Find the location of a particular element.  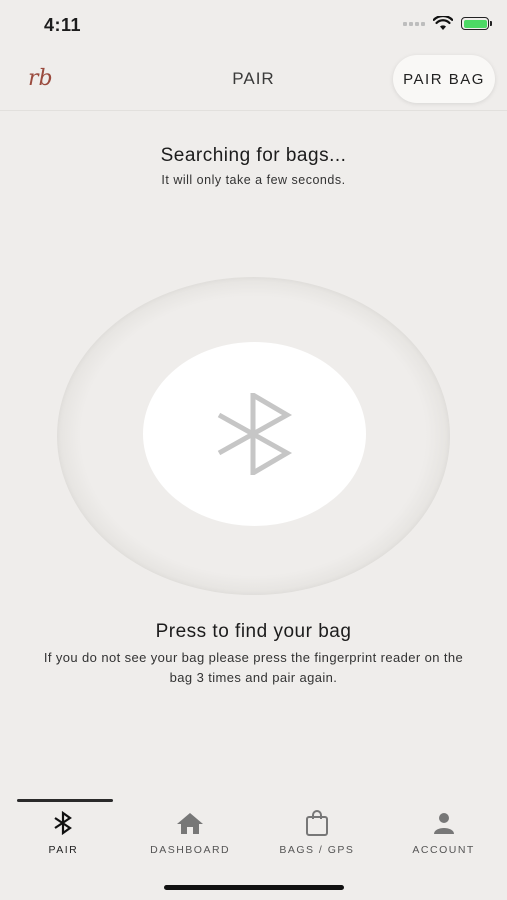

tab-bar: PAIR DASHBOARD BAGS / GPS ACCOUNT is located at coordinates (253, 838).